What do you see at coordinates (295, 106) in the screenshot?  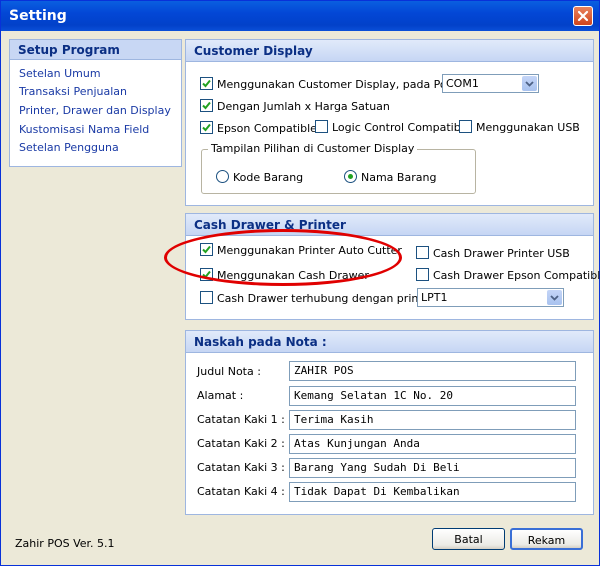 I see `qty-price-checkbox: Dengan Jumlah x Harga Satuan` at bounding box center [295, 106].